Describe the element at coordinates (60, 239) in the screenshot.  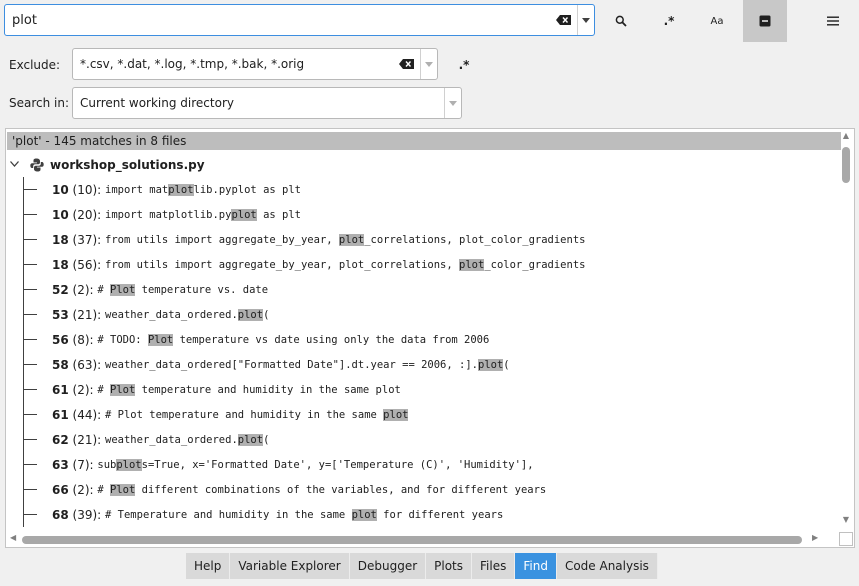
I see `match-line-number: 18` at that location.